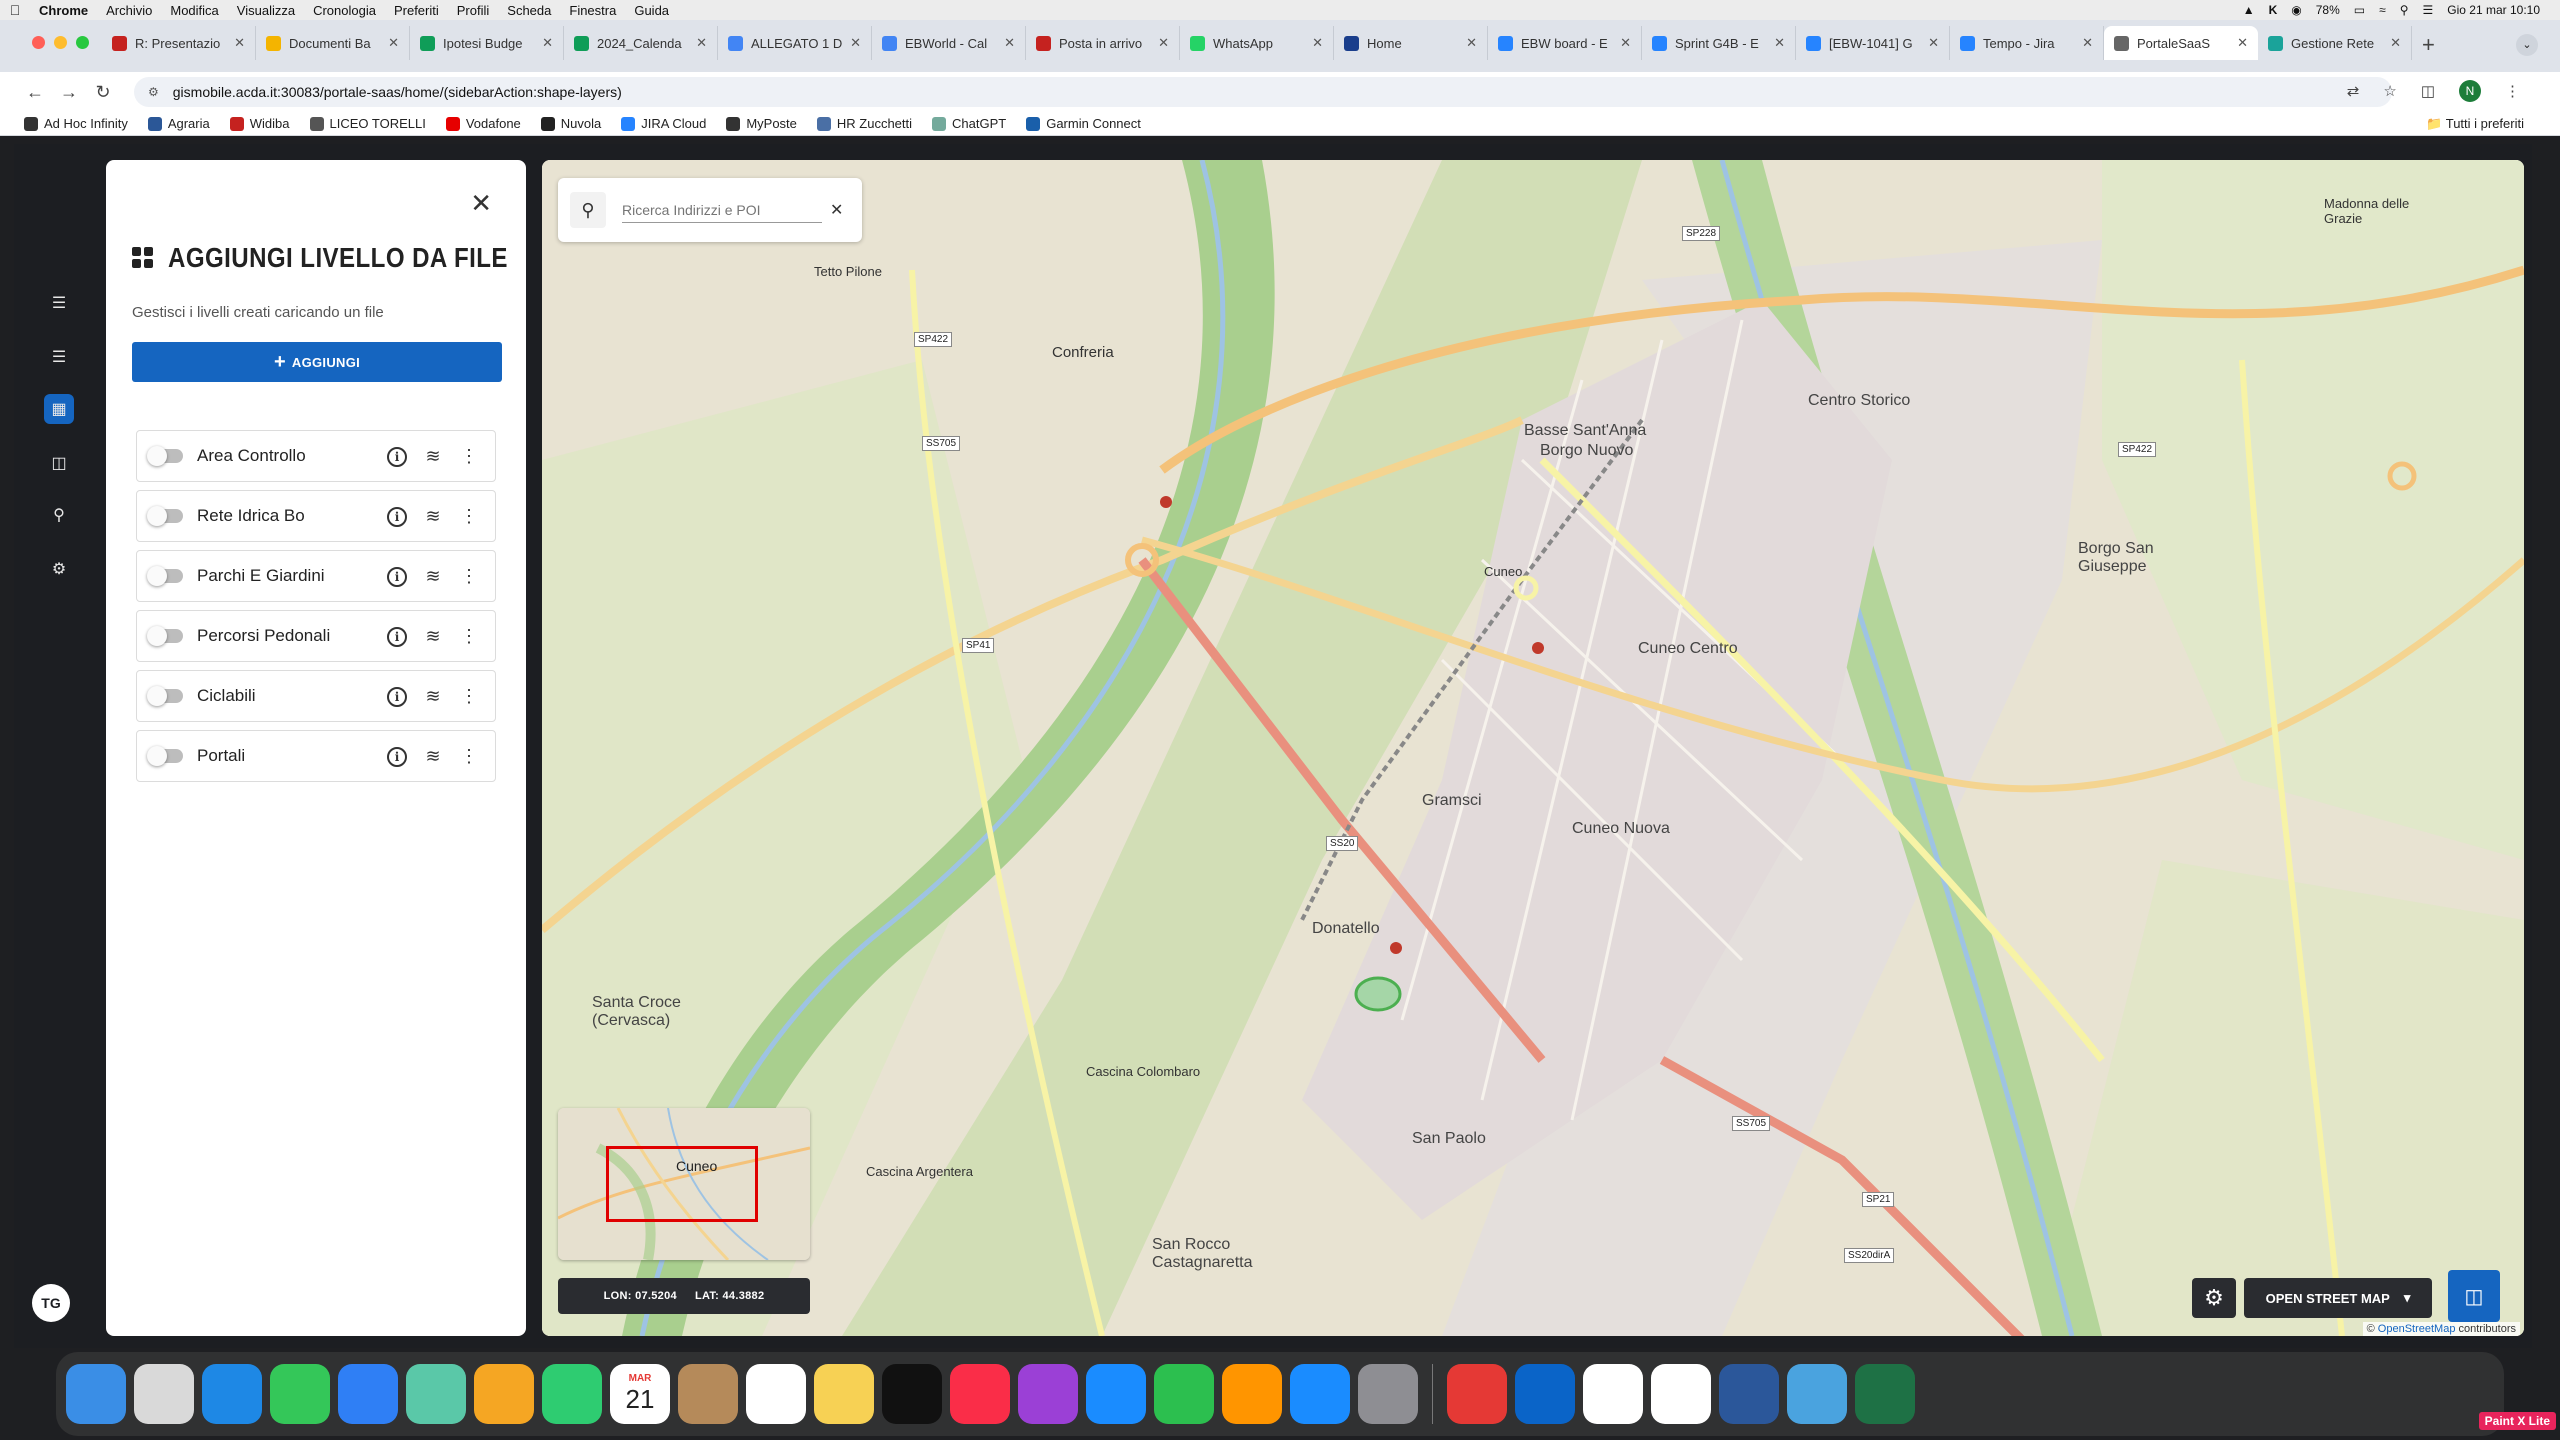 This screenshot has height=1440, width=2560. What do you see at coordinates (2214, 1298) in the screenshot?
I see `map-settings-button: ⚙` at bounding box center [2214, 1298].